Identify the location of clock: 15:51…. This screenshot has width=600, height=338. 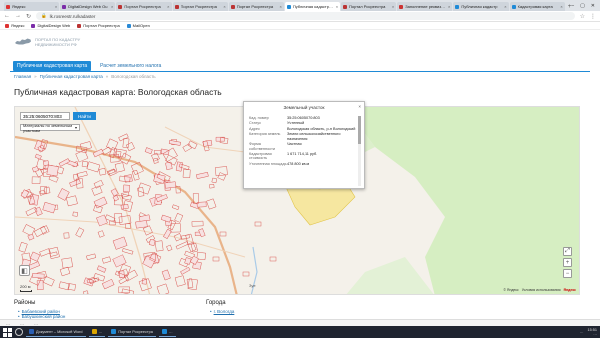
(592, 332).